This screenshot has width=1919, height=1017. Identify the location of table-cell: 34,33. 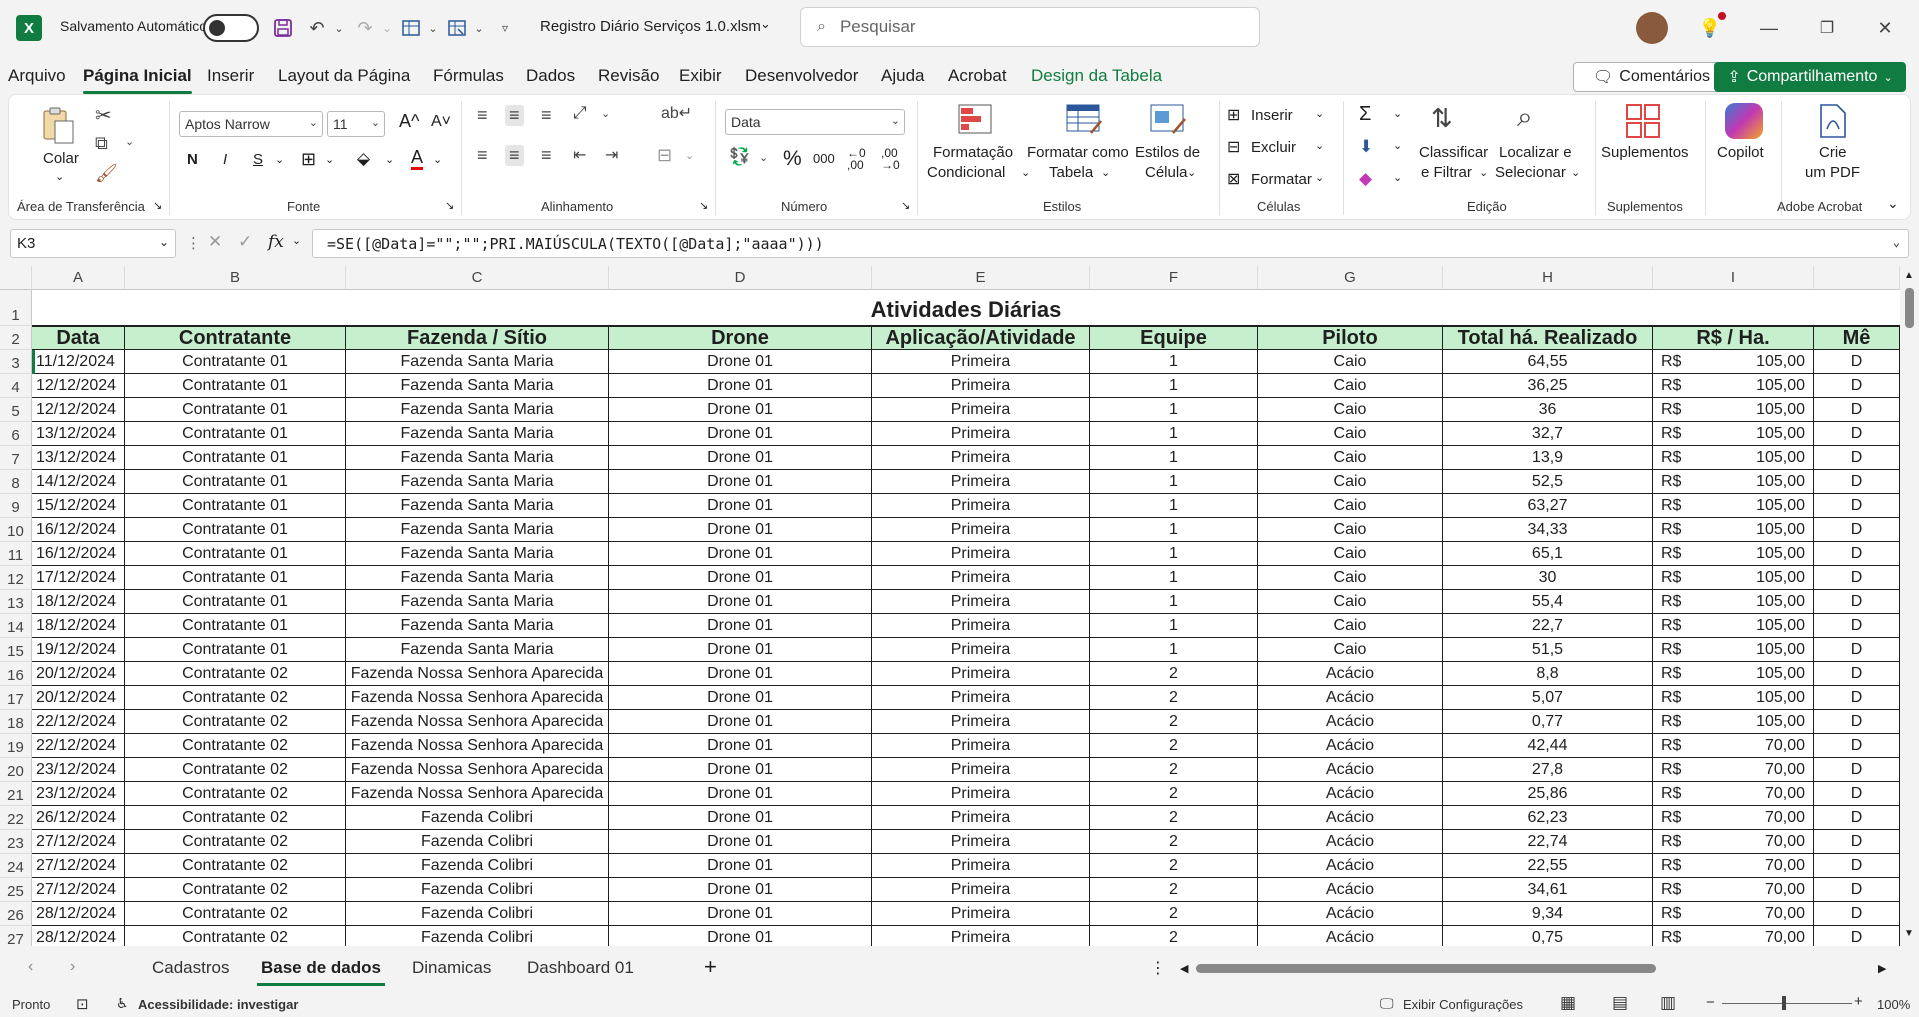
(1548, 530).